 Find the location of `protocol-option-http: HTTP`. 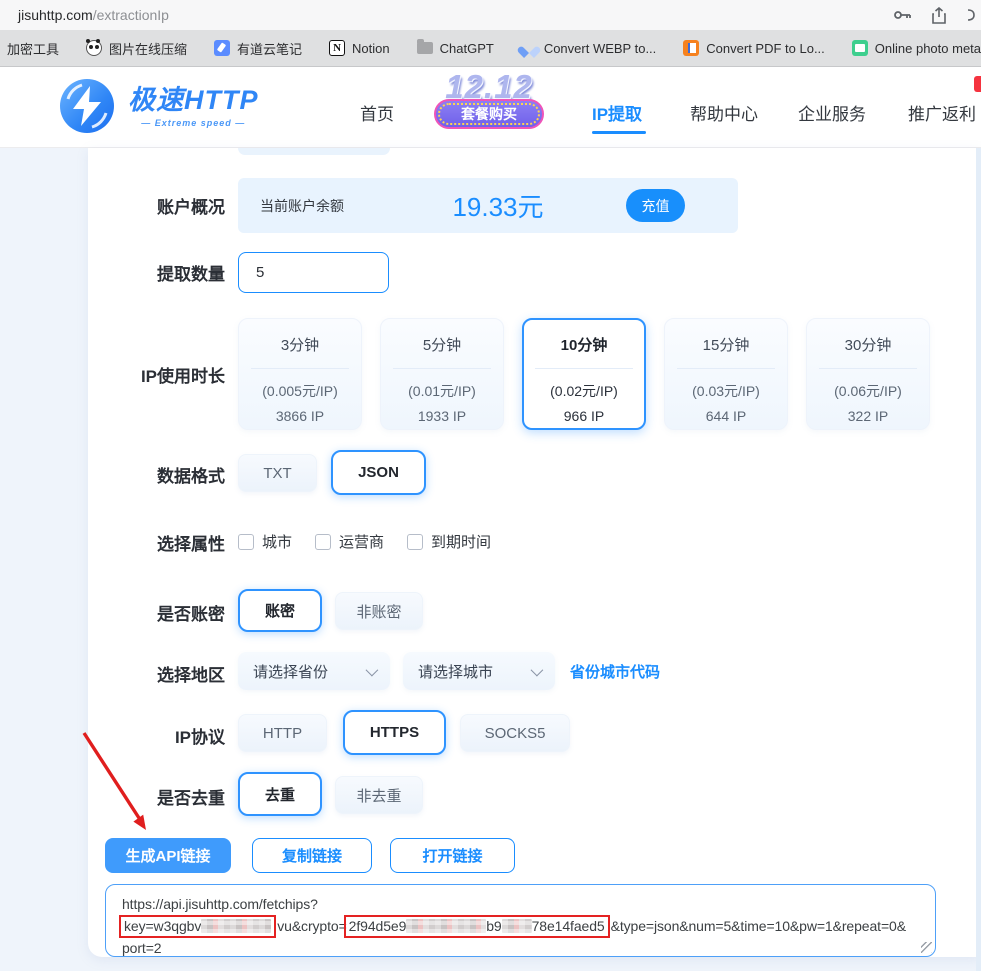

protocol-option-http: HTTP is located at coordinates (282, 733).